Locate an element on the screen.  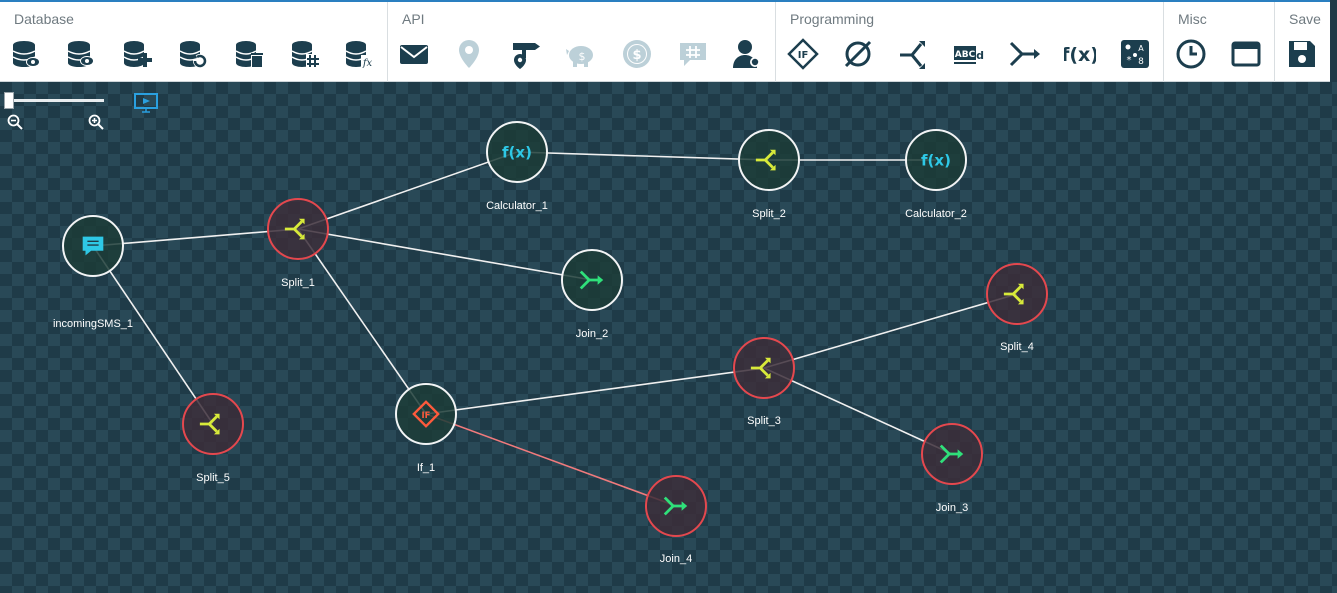
tool-dollar-coin: $ is located at coordinates (637, 54).